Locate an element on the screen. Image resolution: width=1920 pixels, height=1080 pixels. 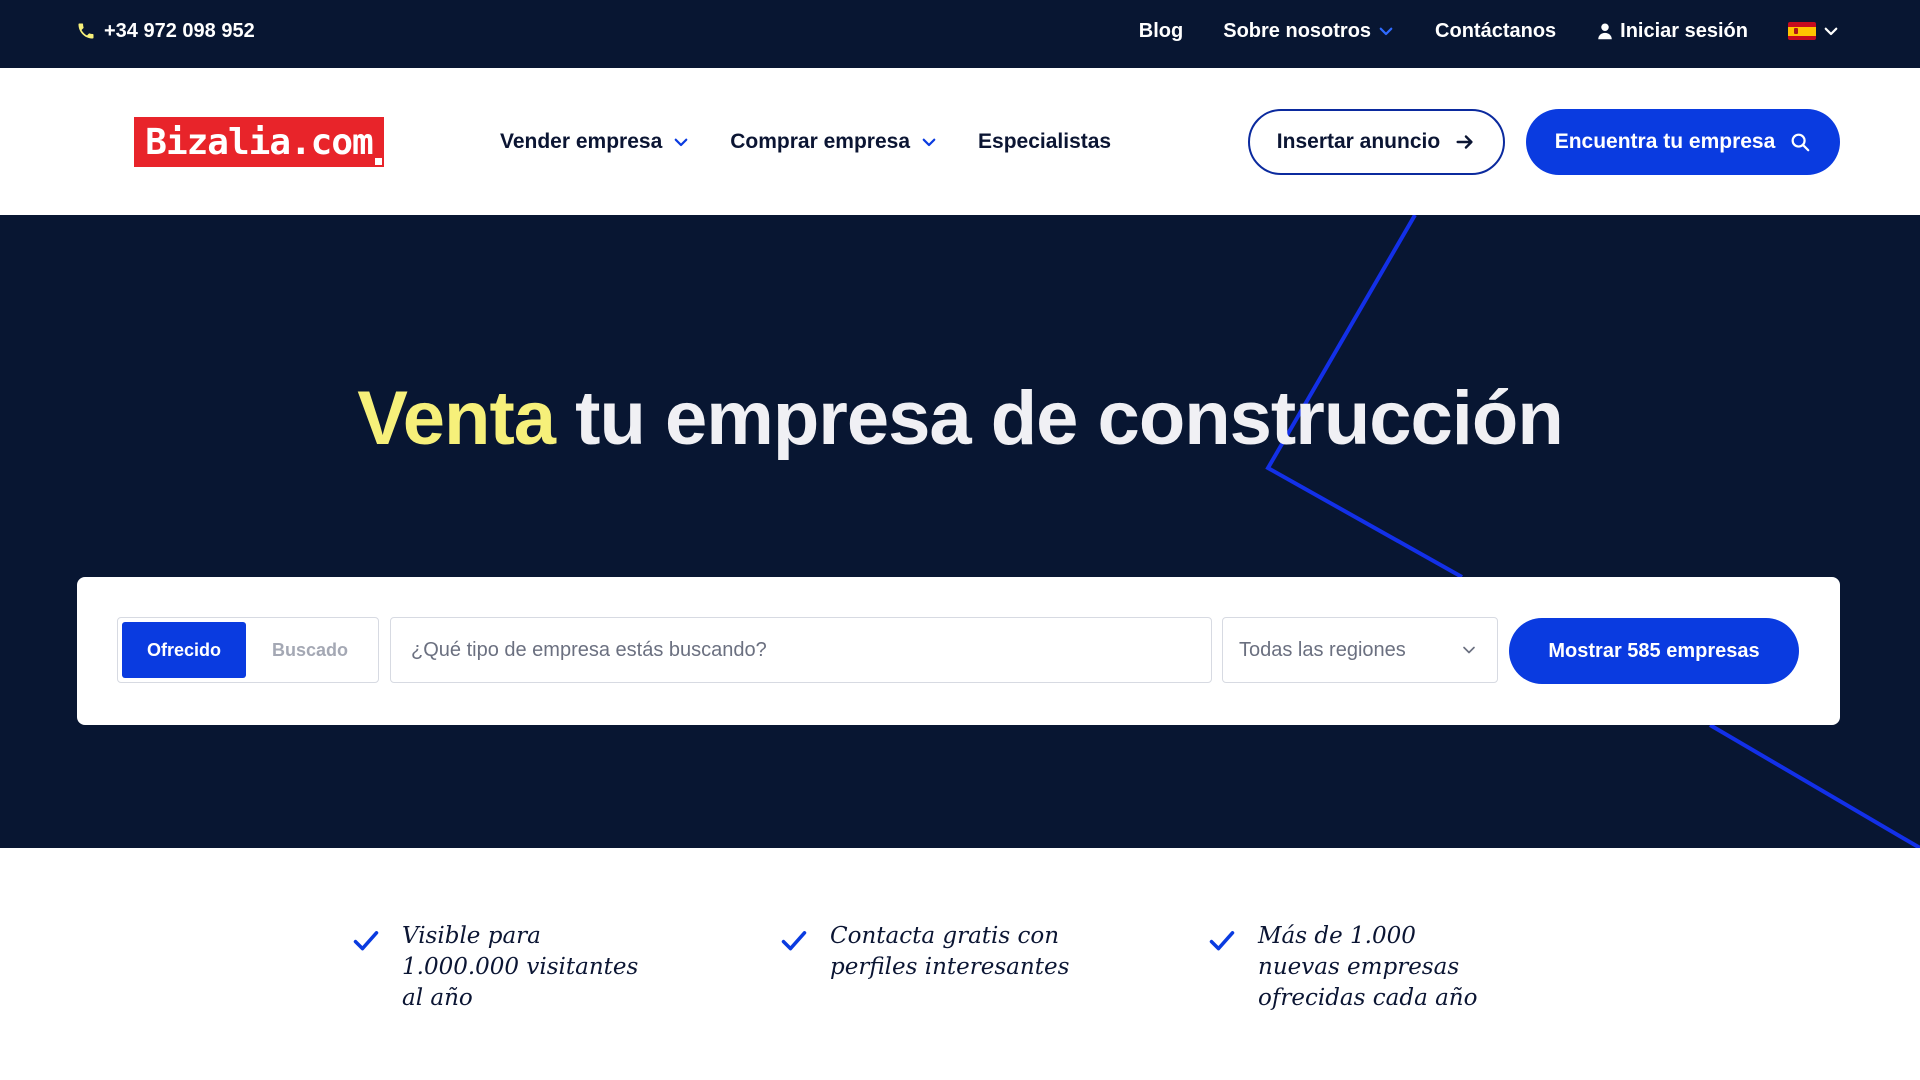
nav-sell-company: Vender empresa is located at coordinates (595, 142).